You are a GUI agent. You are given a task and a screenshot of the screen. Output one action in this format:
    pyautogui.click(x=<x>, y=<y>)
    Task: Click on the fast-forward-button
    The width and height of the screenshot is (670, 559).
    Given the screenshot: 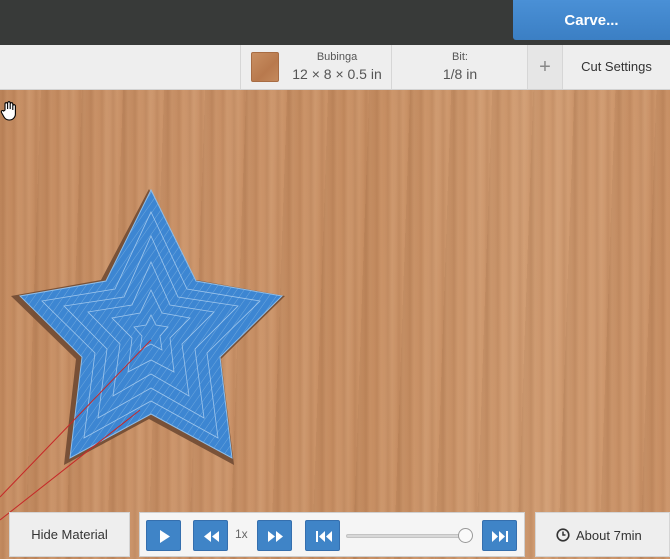 What is the action you would take?
    pyautogui.click(x=274, y=535)
    